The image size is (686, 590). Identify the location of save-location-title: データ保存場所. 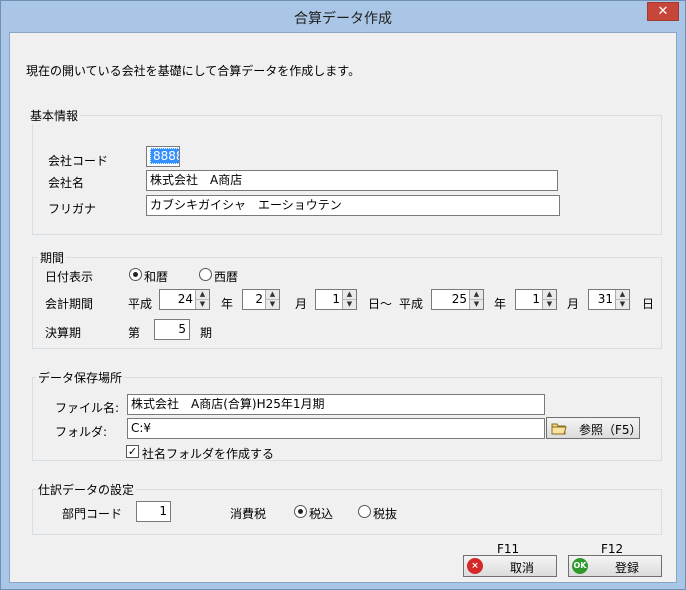
(80, 377).